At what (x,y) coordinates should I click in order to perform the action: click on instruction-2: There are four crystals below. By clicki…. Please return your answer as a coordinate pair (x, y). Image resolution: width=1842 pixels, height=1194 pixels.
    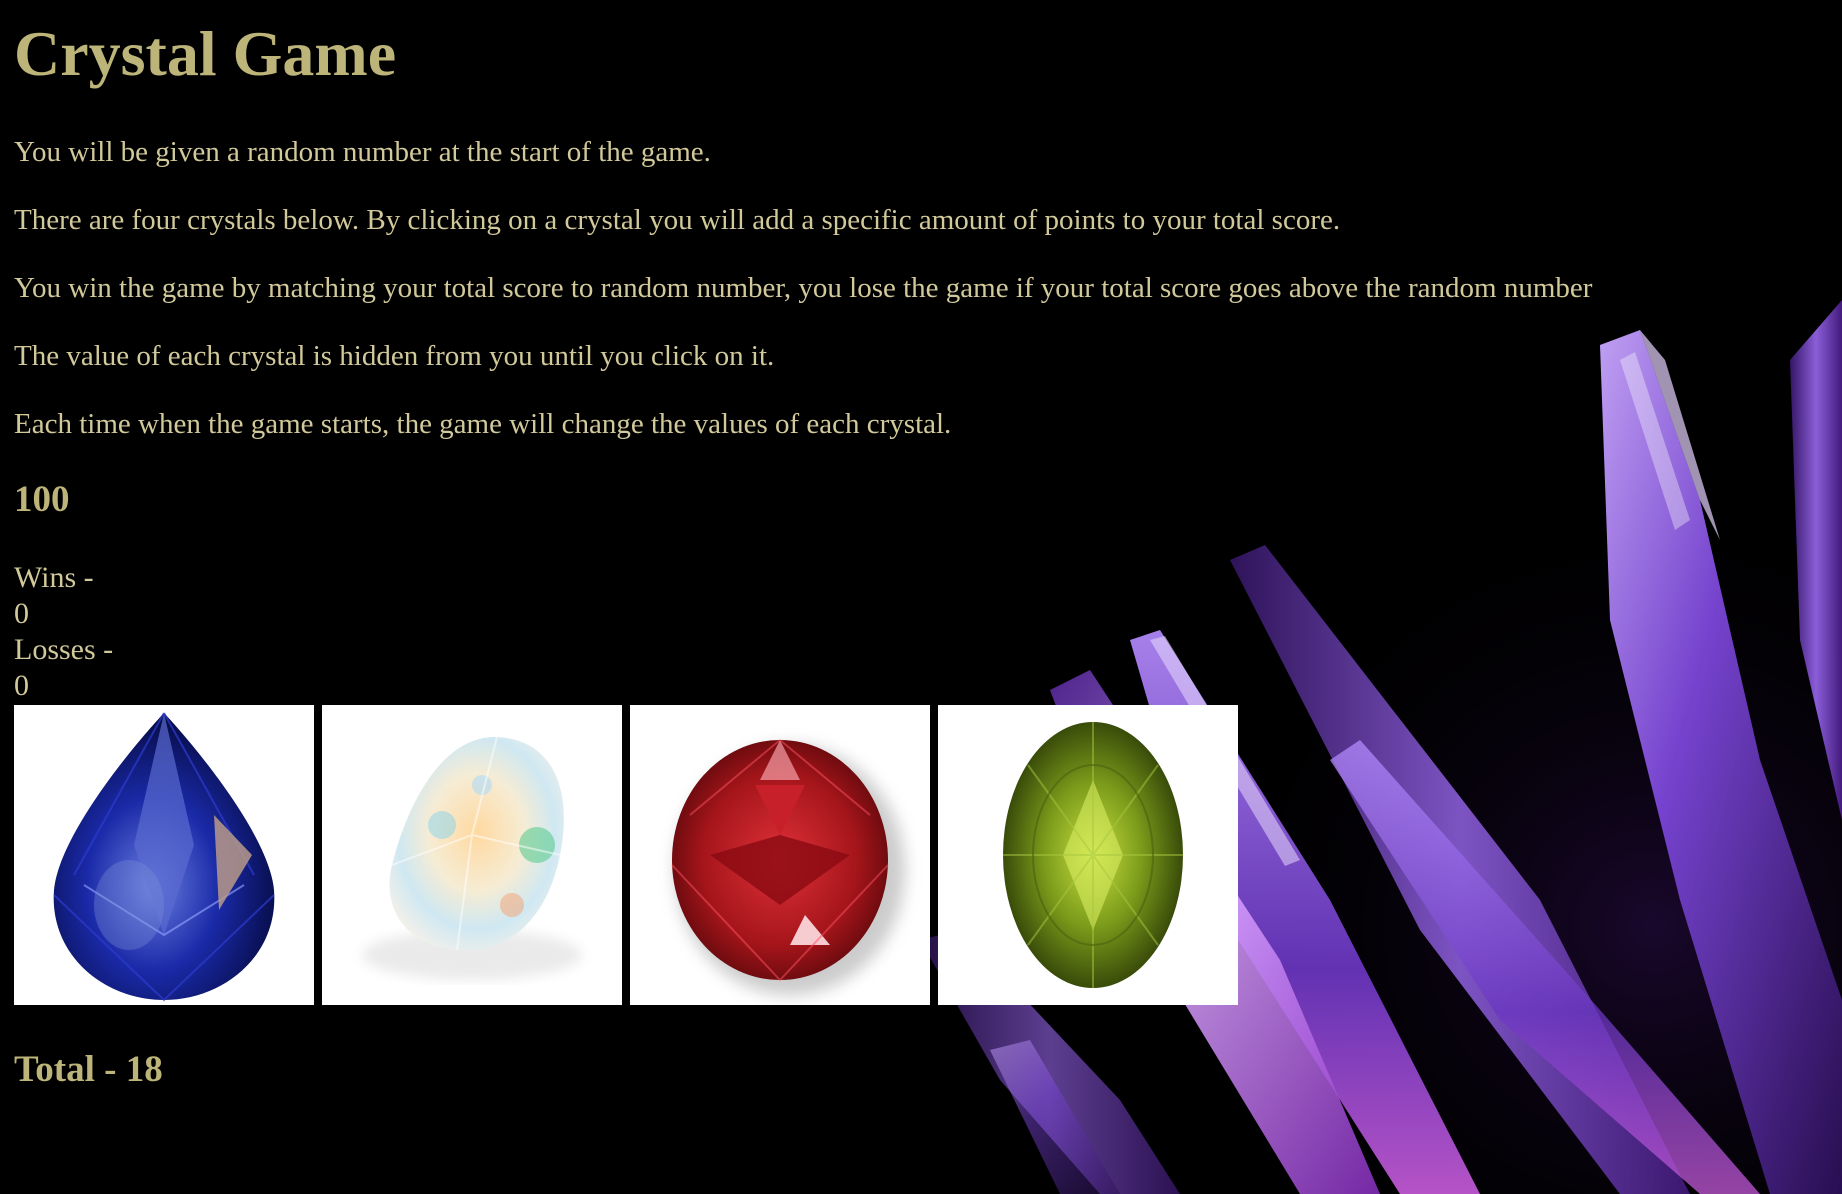
    Looking at the image, I should click on (677, 220).